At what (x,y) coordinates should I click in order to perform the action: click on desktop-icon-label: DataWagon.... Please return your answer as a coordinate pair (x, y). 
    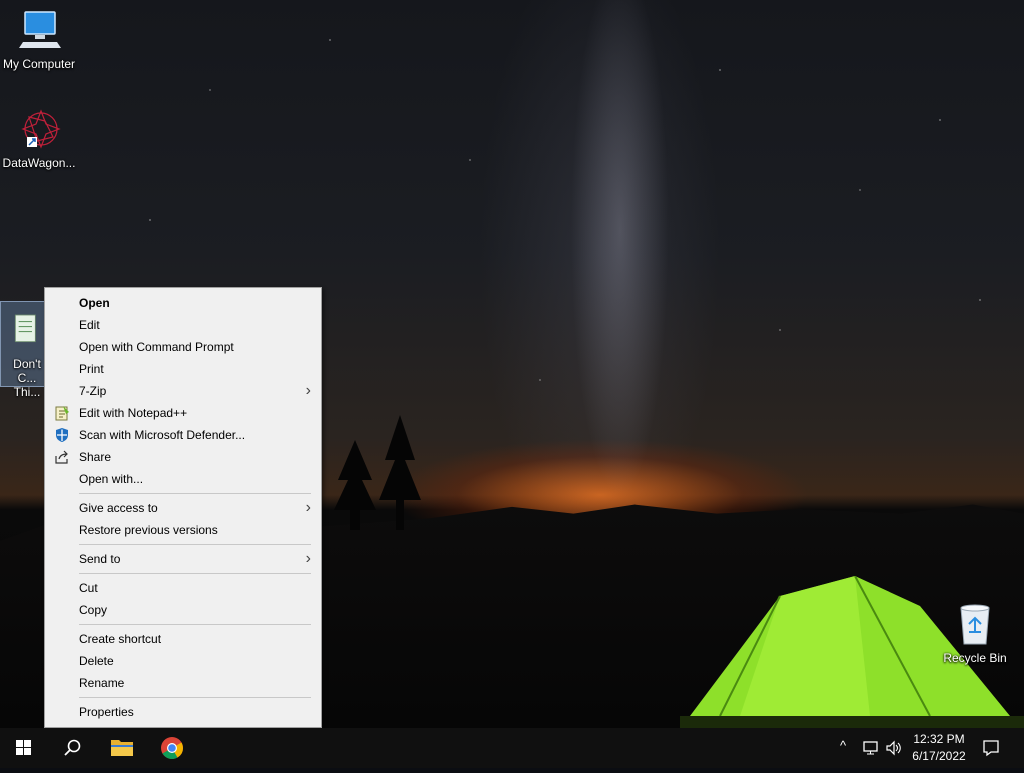
    Looking at the image, I should click on (39, 163).